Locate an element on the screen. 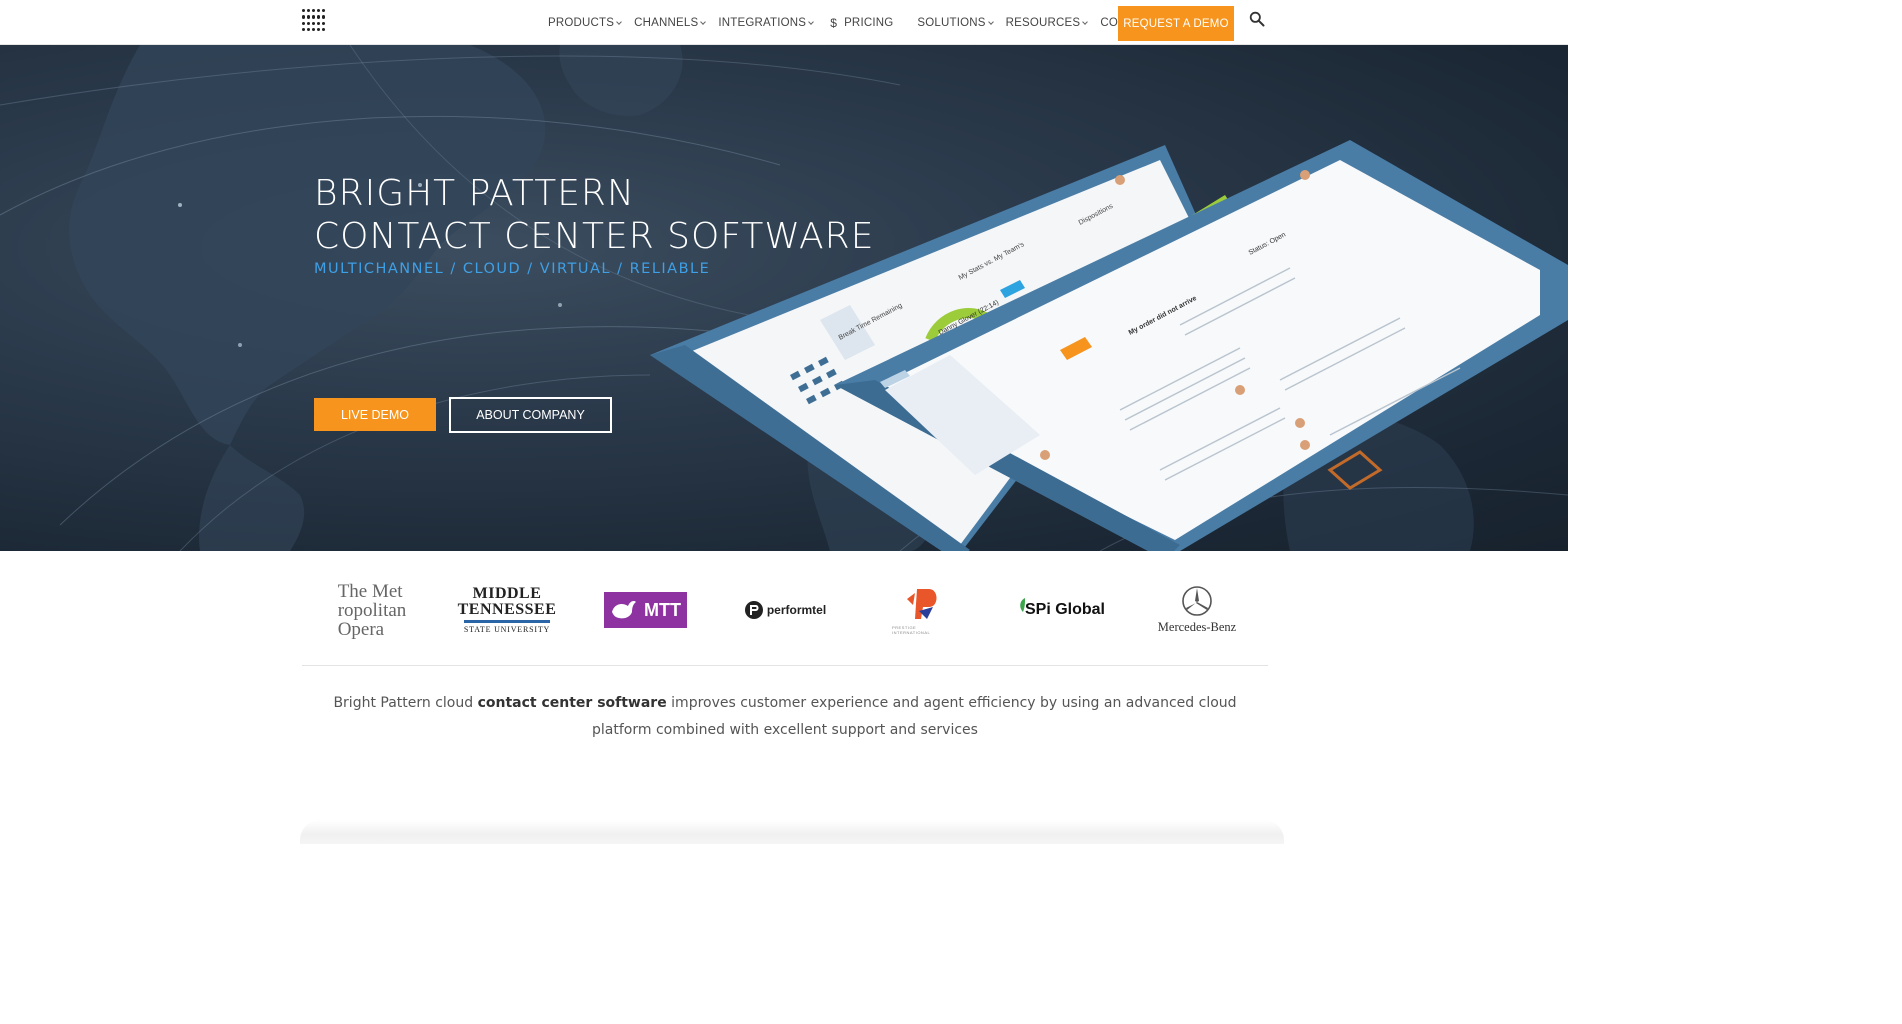 The image size is (1902, 1024). logo-text: performtel is located at coordinates (796, 610).